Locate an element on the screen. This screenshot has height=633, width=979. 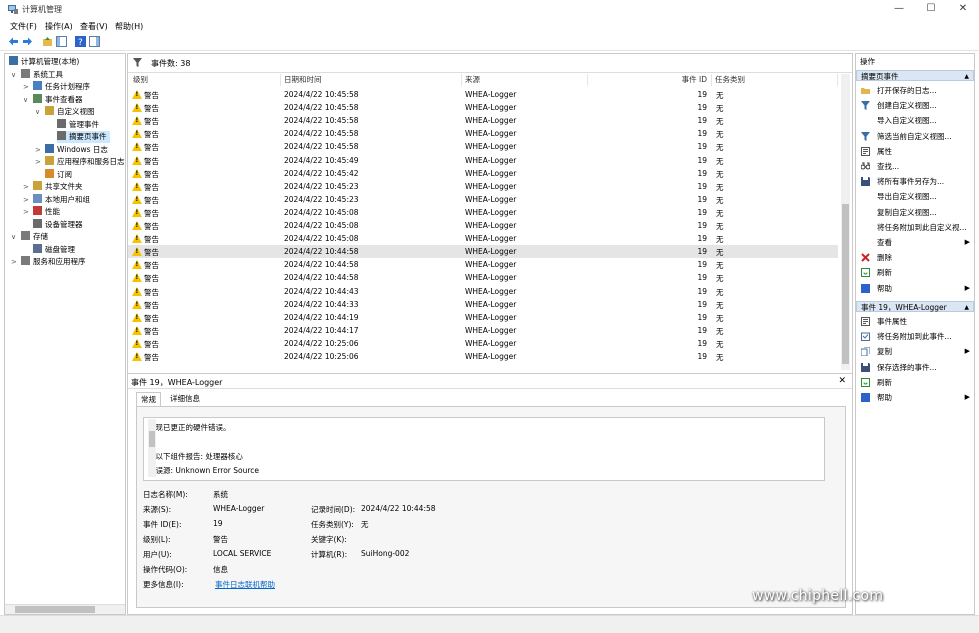
menu-help: 帮助(H) is located at coordinates (129, 26).